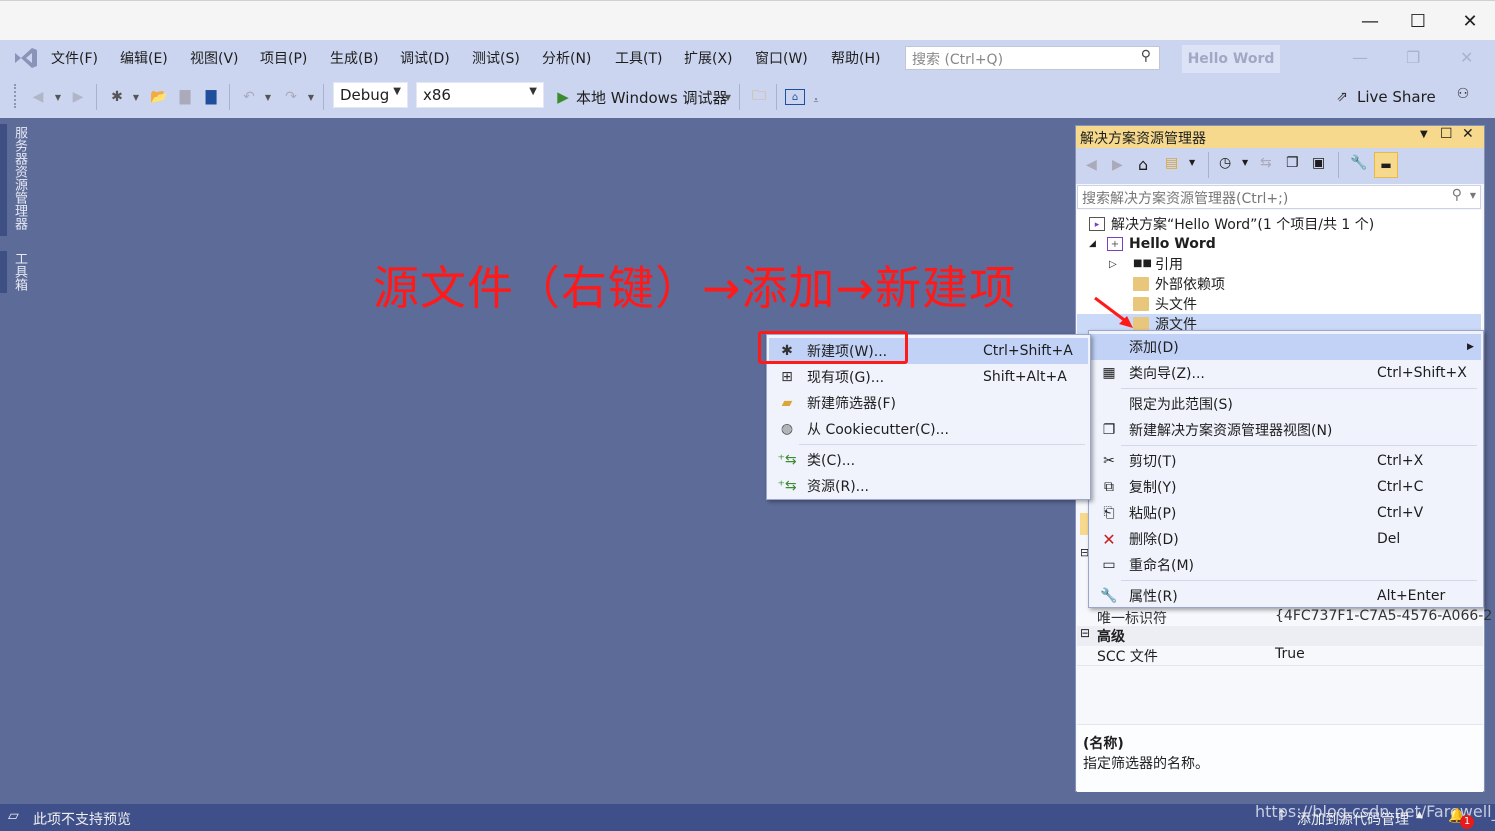 The image size is (1495, 831). I want to click on find-in-files-icon: 🗀, so click(759, 97).